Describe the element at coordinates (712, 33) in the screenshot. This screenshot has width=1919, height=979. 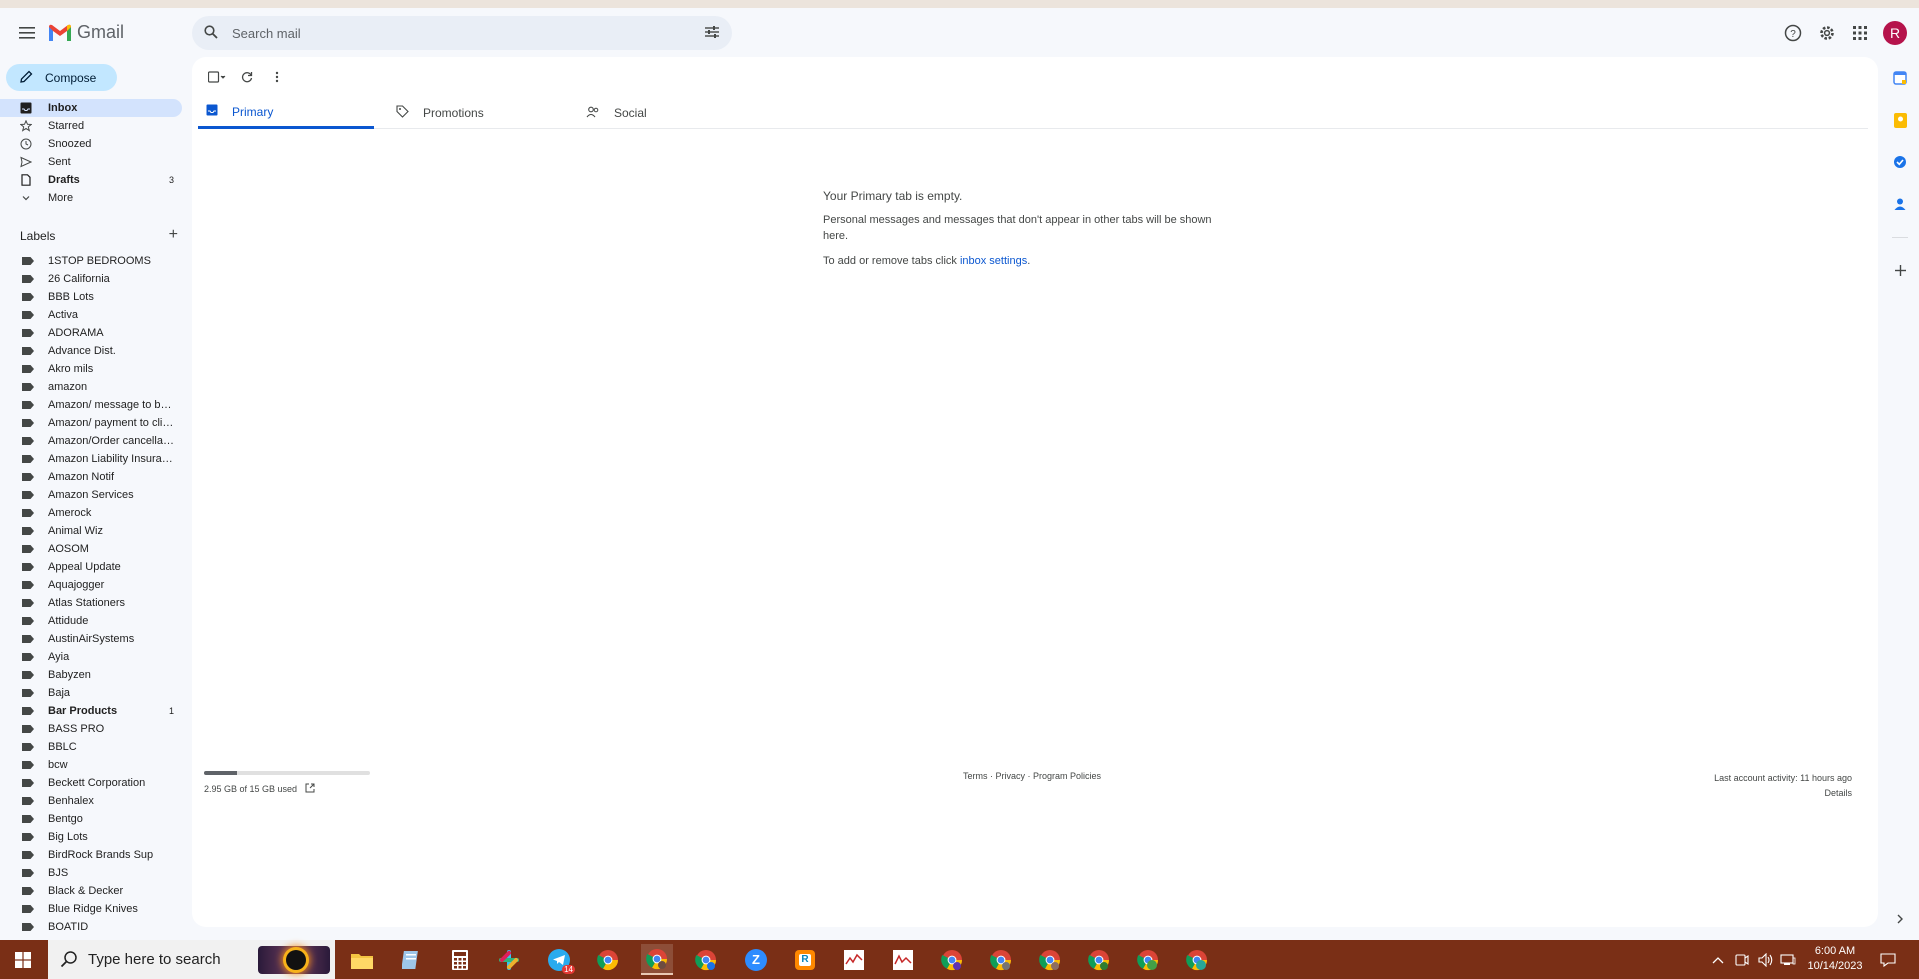
I see `search-options-icon` at that location.